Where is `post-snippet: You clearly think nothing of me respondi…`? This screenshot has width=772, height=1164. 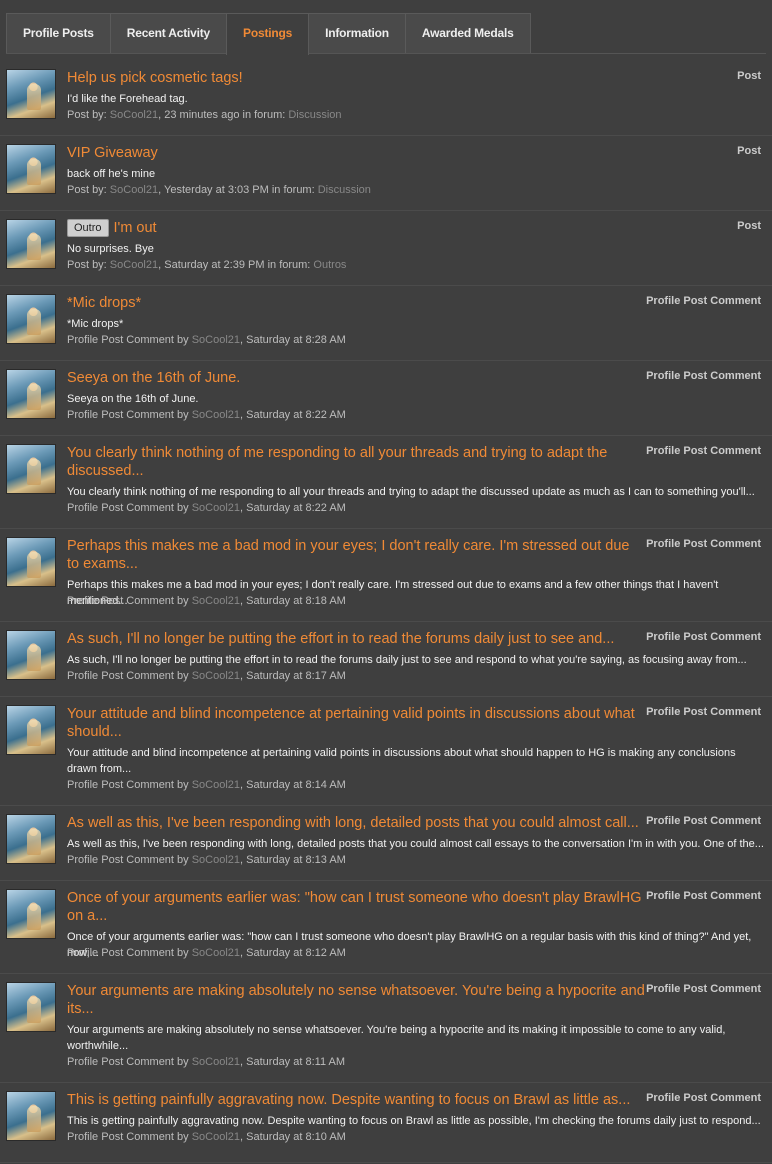 post-snippet: You clearly think nothing of me respondi… is located at coordinates (411, 492).